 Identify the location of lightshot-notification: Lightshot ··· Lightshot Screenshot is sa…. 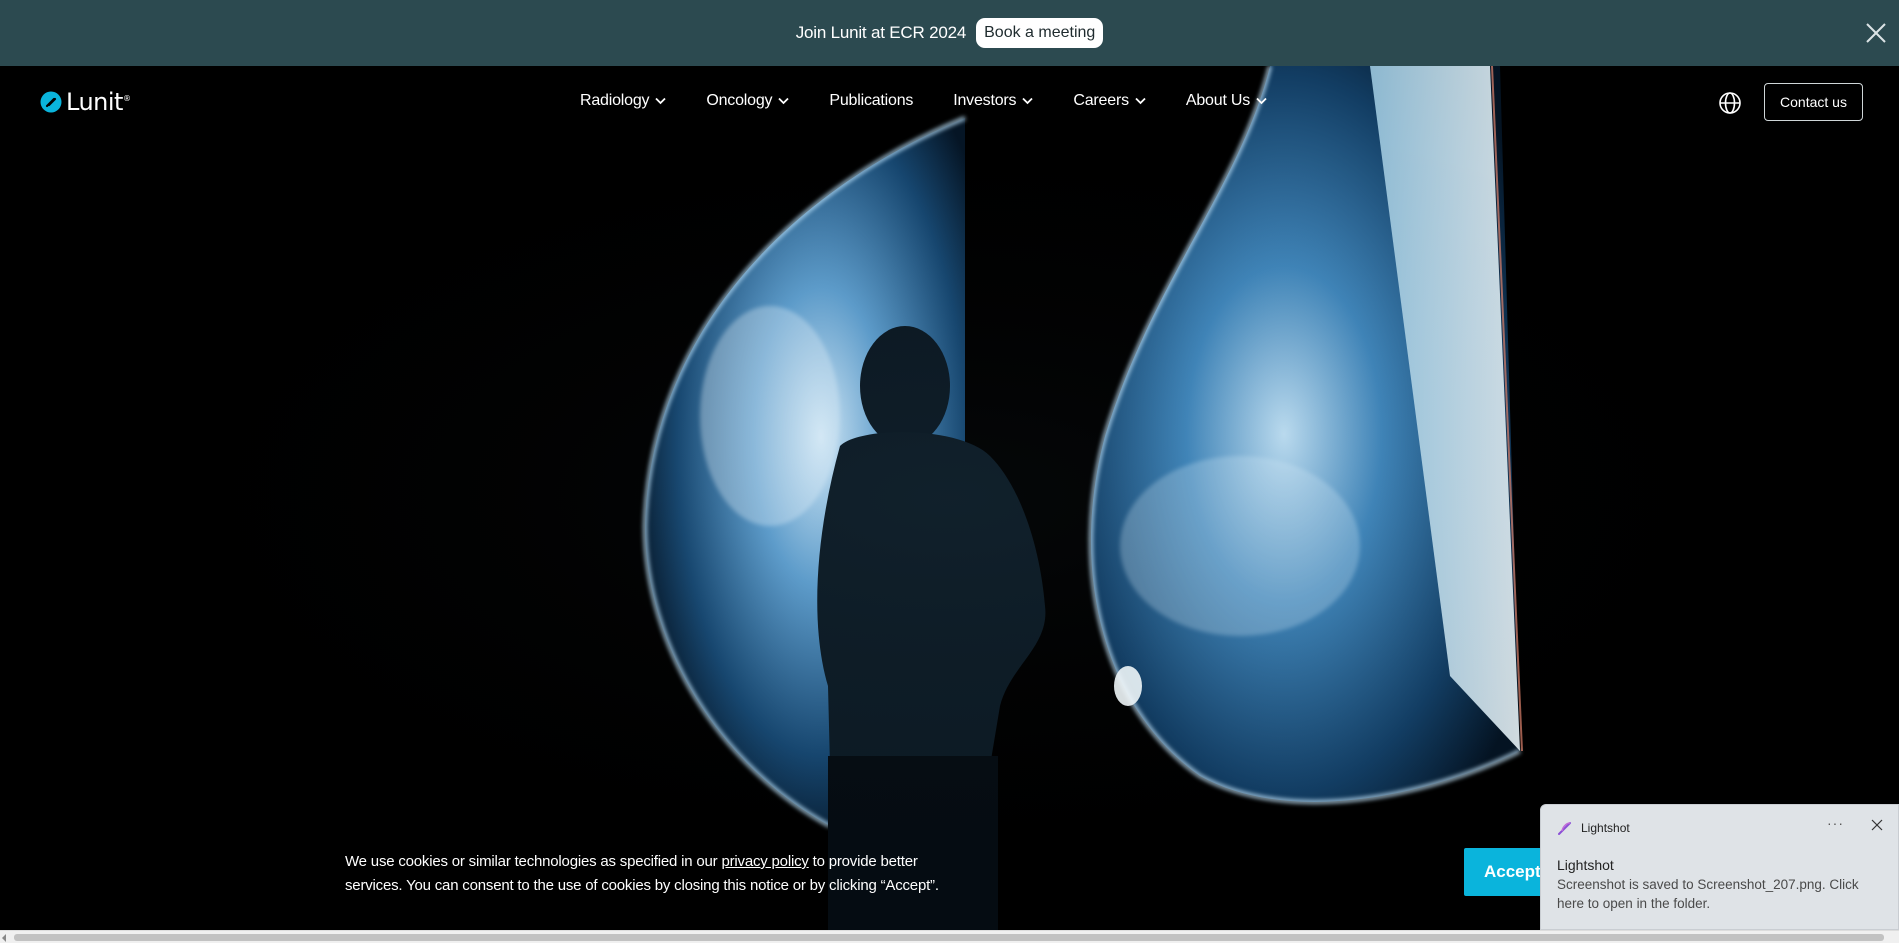
(1719, 867).